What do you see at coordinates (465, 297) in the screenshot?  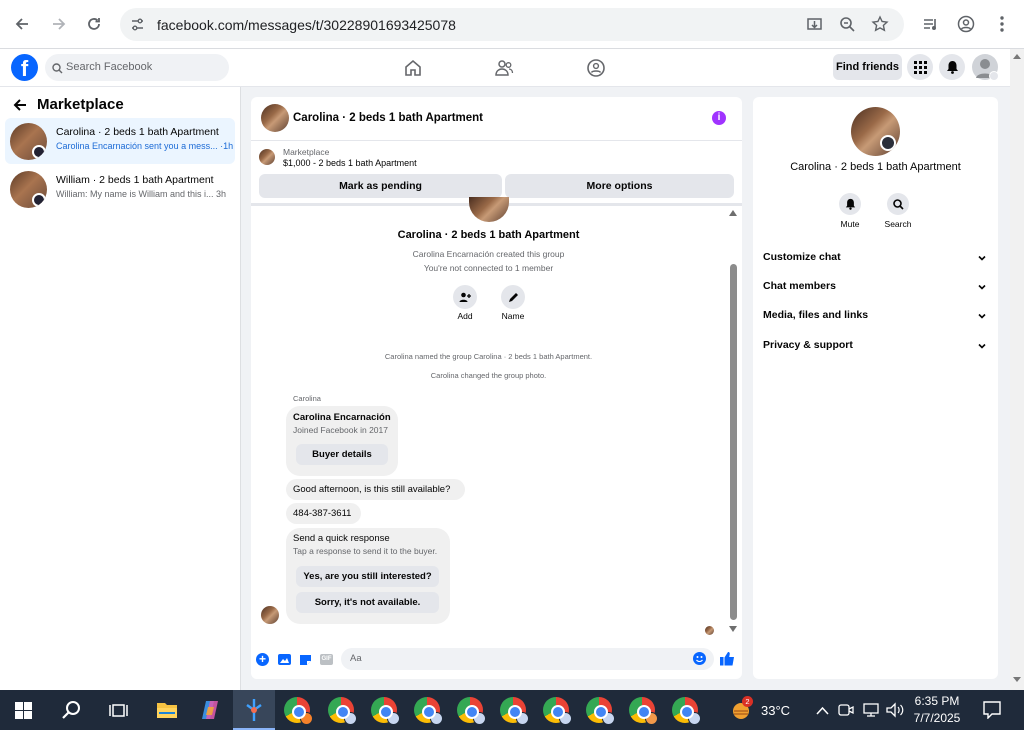 I see `add-member-button` at bounding box center [465, 297].